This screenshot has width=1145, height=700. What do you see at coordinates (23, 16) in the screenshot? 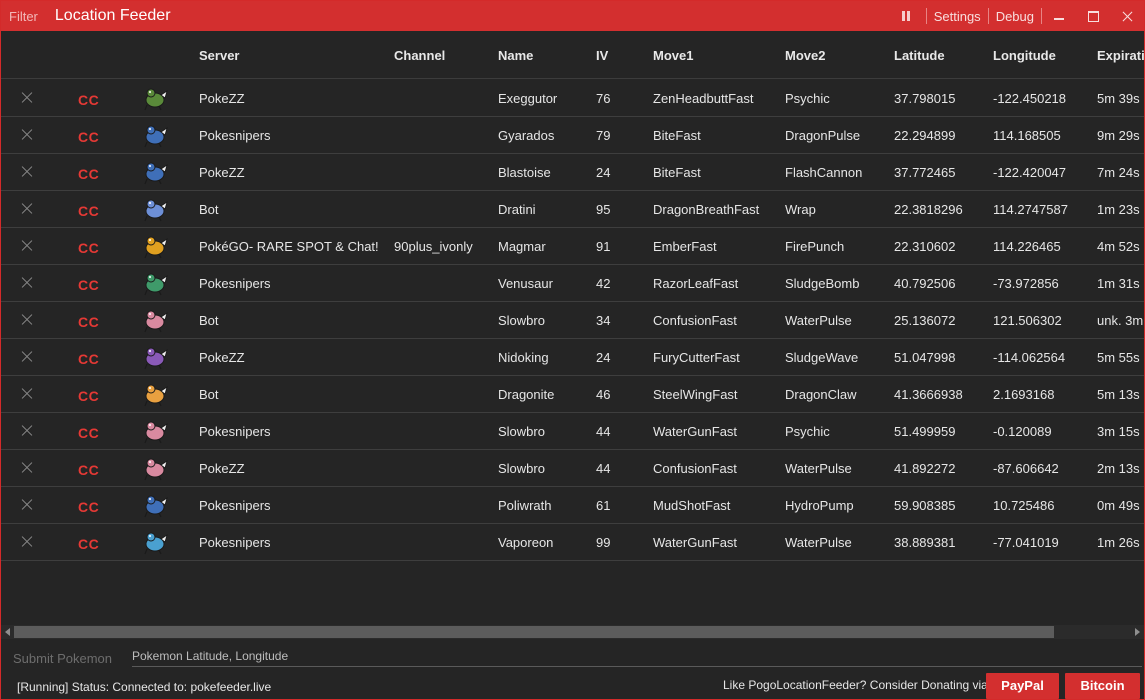
I see `filter-button: Filter` at bounding box center [23, 16].